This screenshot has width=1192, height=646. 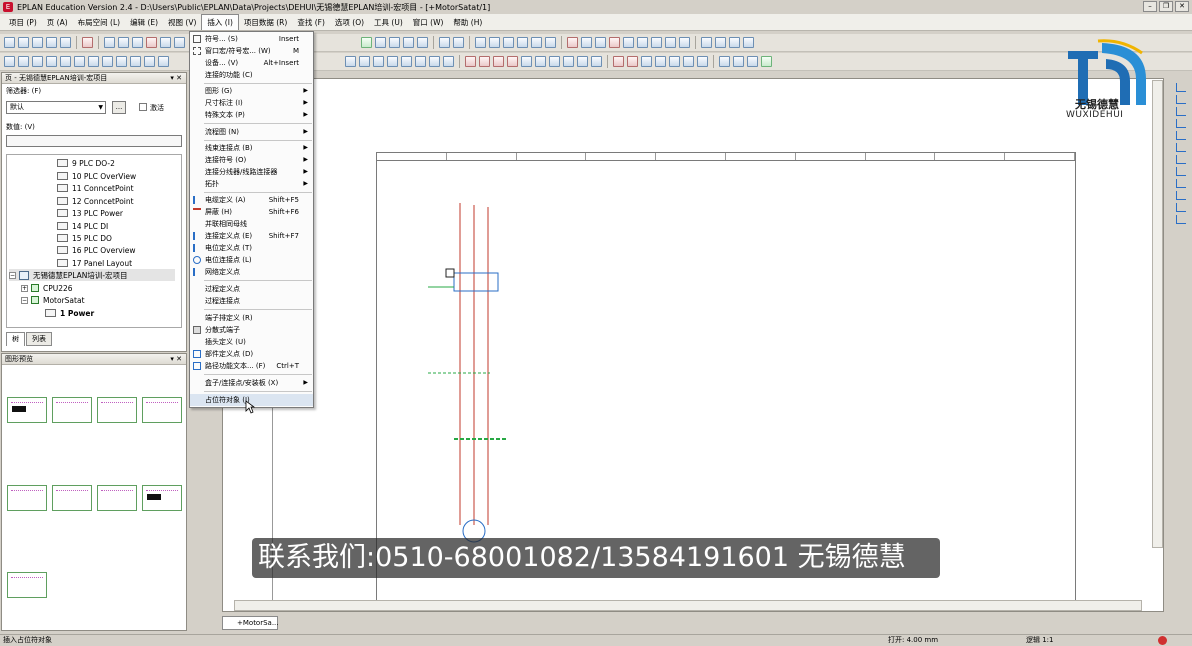 What do you see at coordinates (350, 61) in the screenshot?
I see `symbol-a-icon` at bounding box center [350, 61].